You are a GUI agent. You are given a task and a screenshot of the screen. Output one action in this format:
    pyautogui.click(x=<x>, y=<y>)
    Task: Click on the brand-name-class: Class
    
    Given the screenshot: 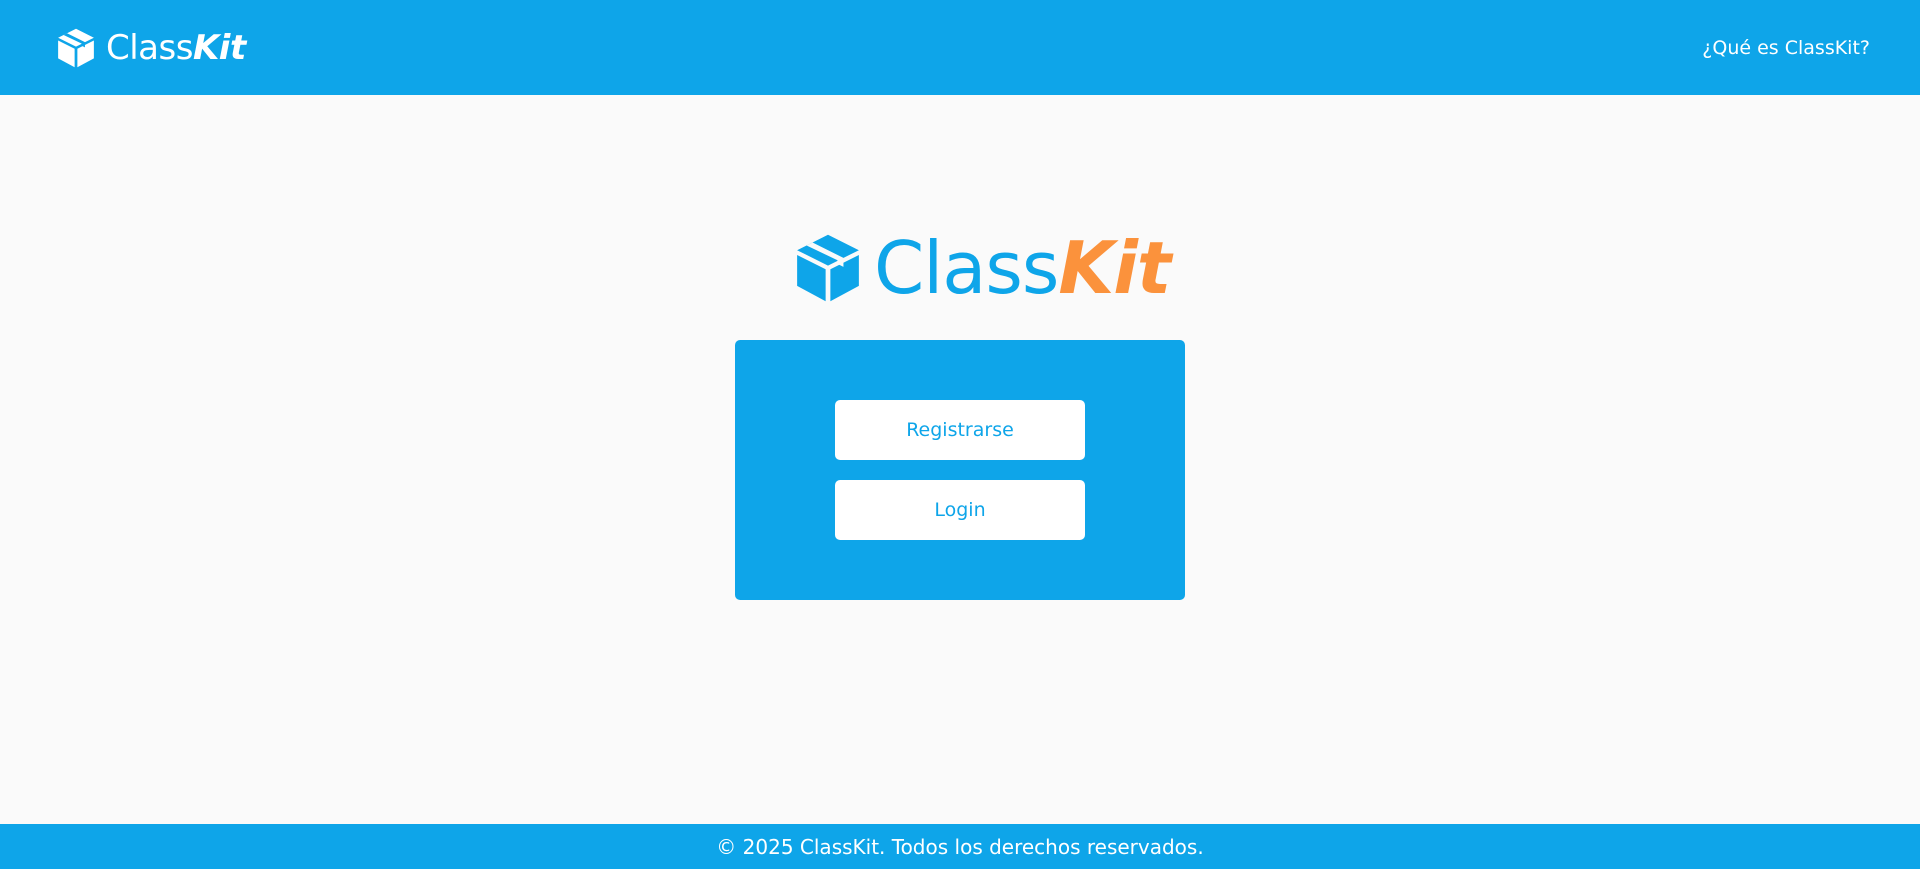 What is the action you would take?
    pyautogui.click(x=149, y=47)
    